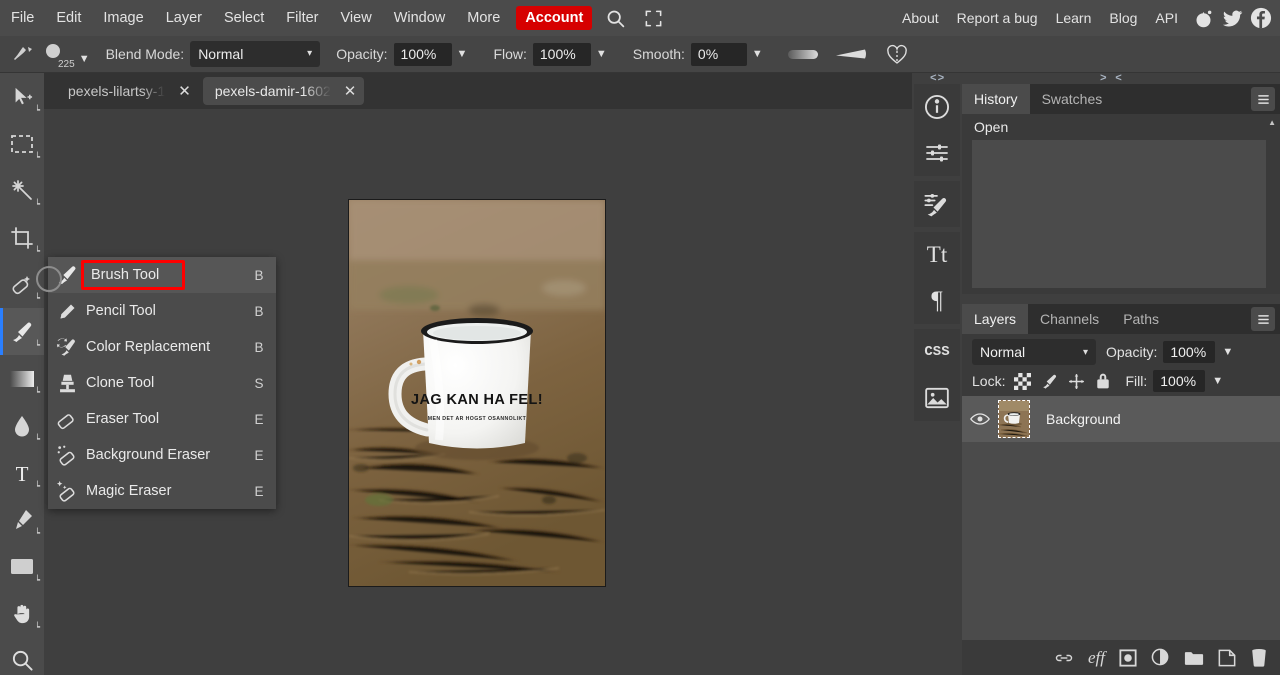 The width and height of the screenshot is (1280, 675). Describe the element at coordinates (997, 18) in the screenshot. I see `menu-report-a-bug: Report a bug` at that location.